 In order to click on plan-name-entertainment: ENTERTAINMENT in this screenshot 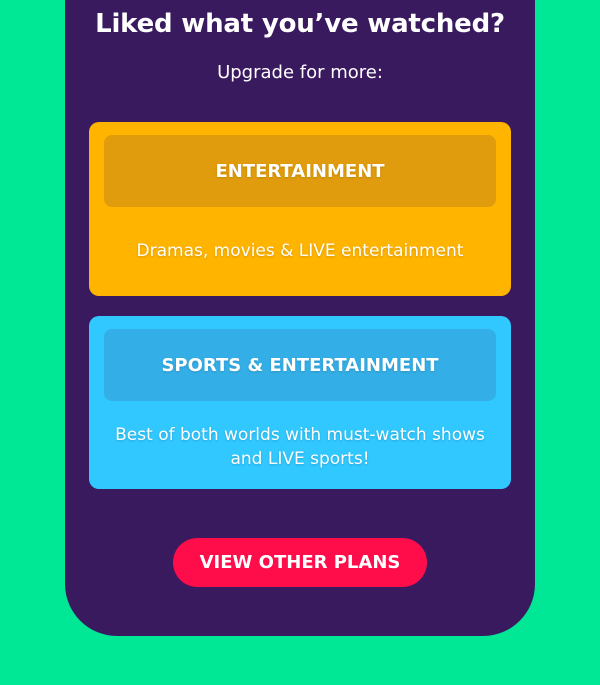, I will do `click(300, 171)`.